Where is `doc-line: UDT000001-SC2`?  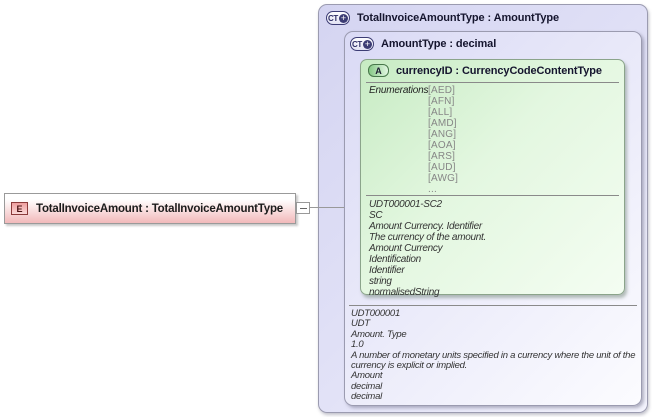
doc-line: UDT000001-SC2 is located at coordinates (405, 204).